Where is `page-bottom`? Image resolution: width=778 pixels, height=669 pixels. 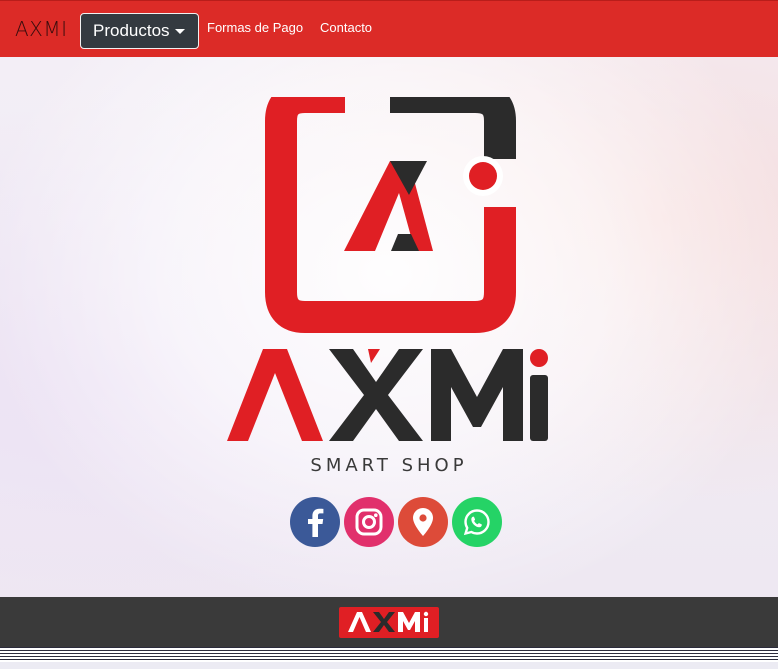
page-bottom is located at coordinates (389, 665).